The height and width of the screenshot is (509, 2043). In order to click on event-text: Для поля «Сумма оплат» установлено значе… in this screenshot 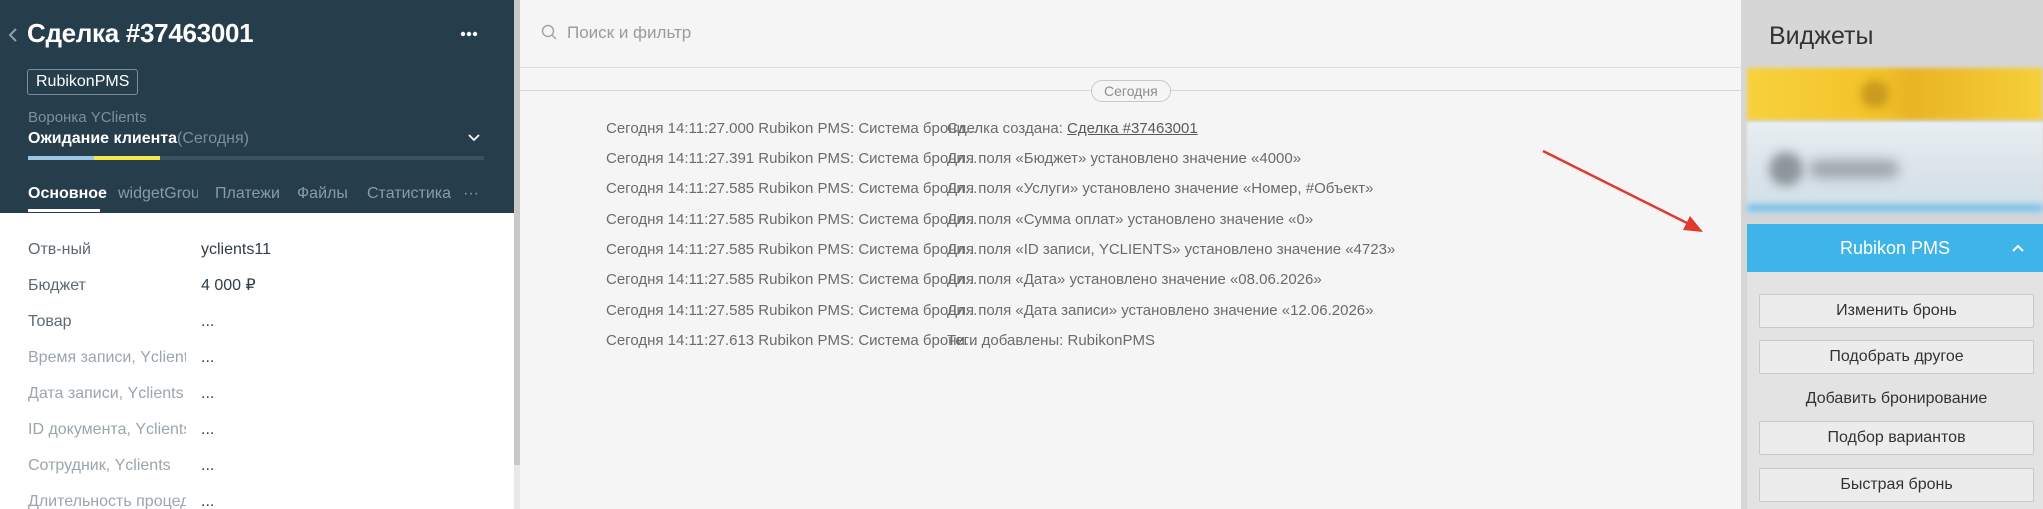, I will do `click(1130, 219)`.